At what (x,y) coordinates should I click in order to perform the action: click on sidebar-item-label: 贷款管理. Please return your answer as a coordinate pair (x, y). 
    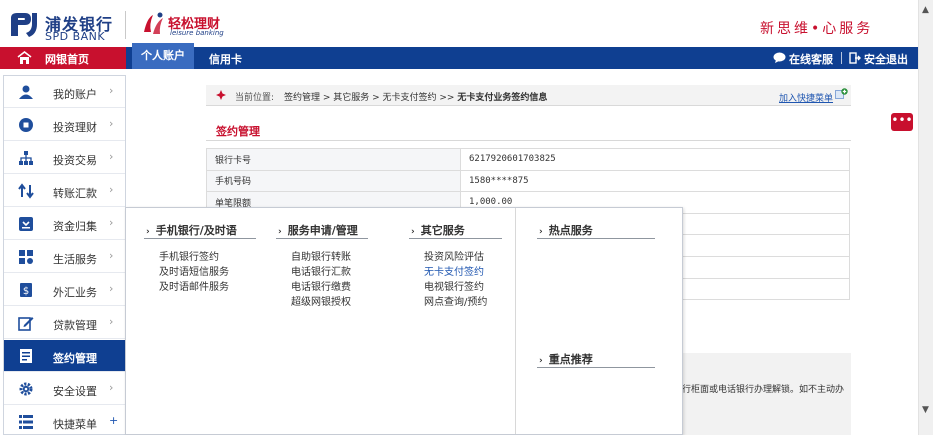
    Looking at the image, I should click on (75, 325).